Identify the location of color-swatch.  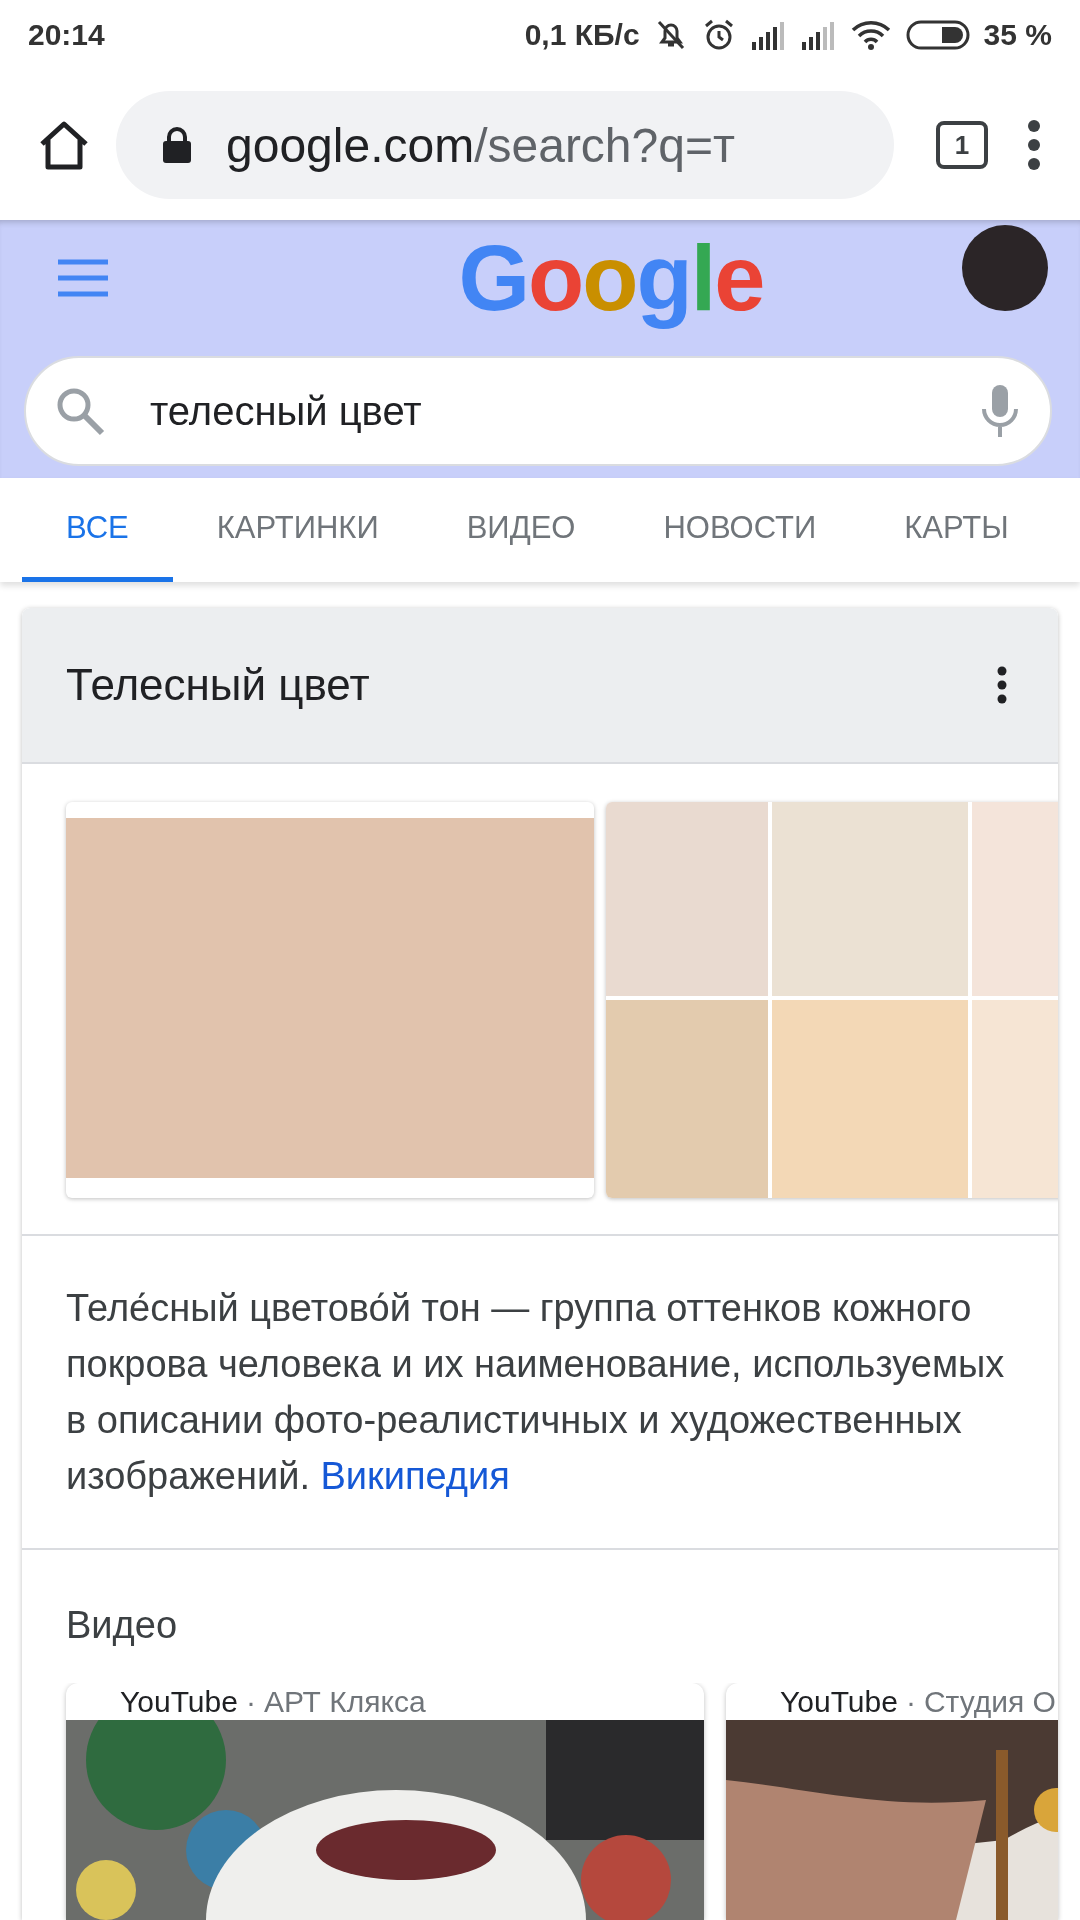
(330, 1000).